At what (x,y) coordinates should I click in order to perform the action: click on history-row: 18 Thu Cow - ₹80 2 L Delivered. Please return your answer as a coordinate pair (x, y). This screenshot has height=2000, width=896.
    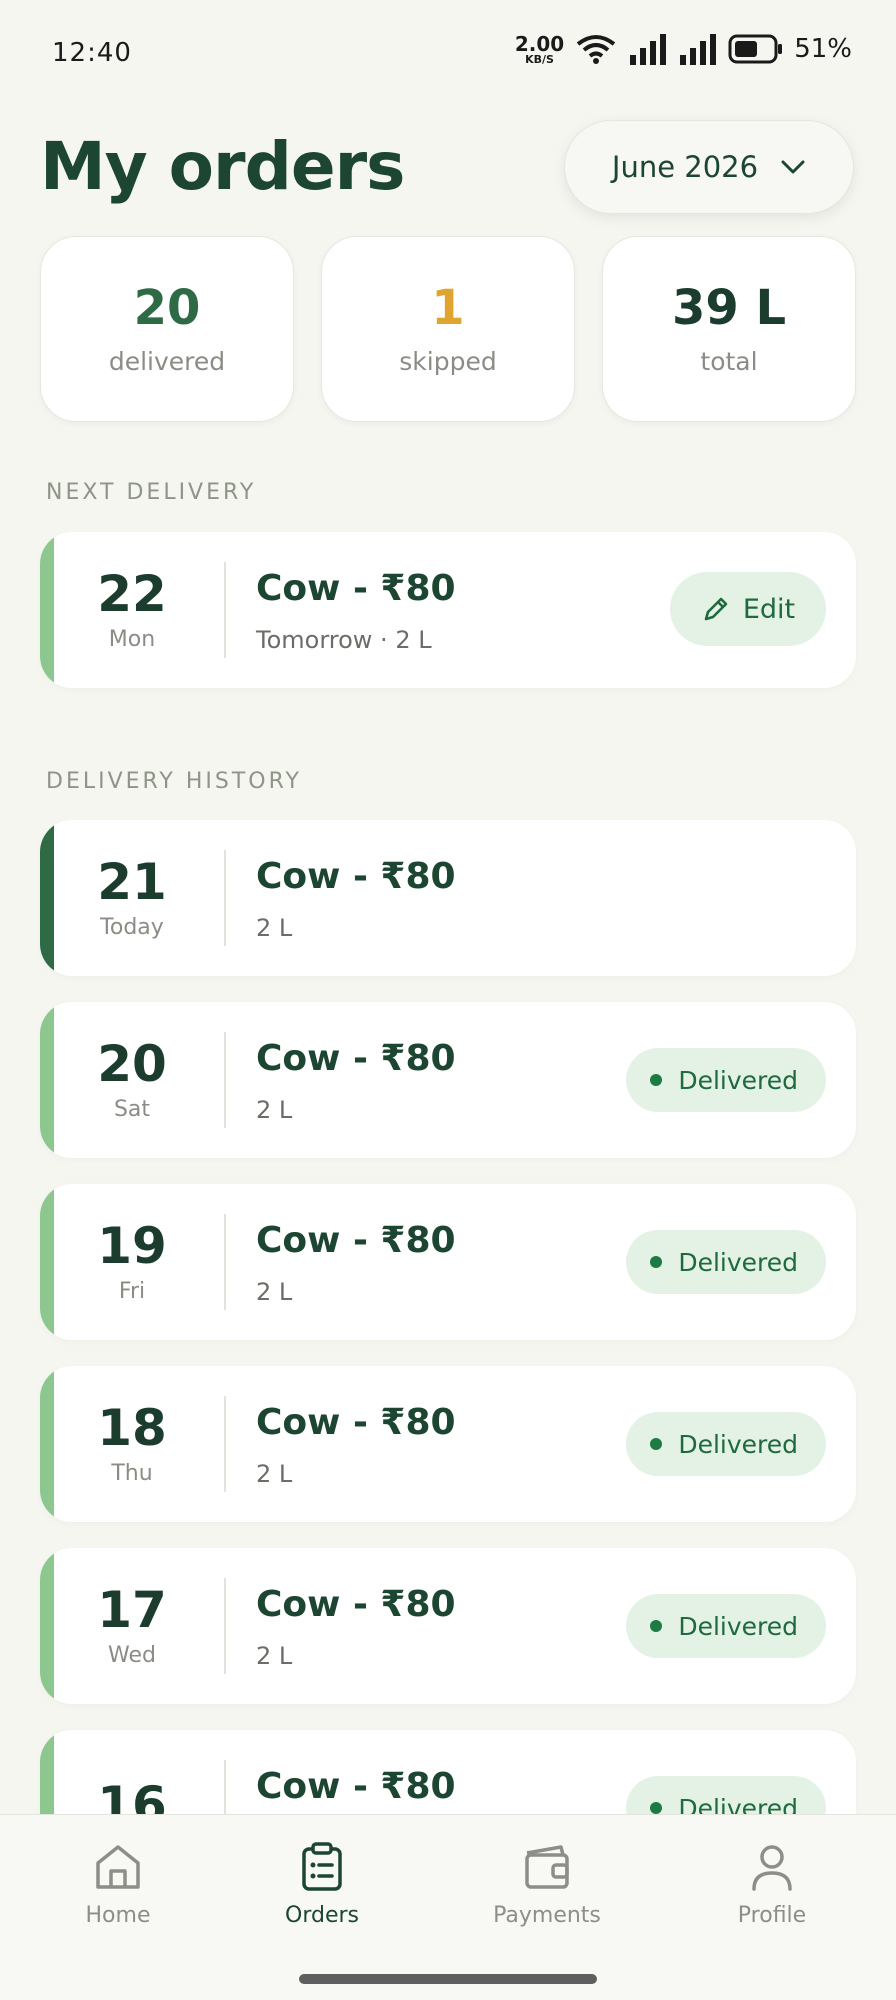
    Looking at the image, I should click on (448, 1444).